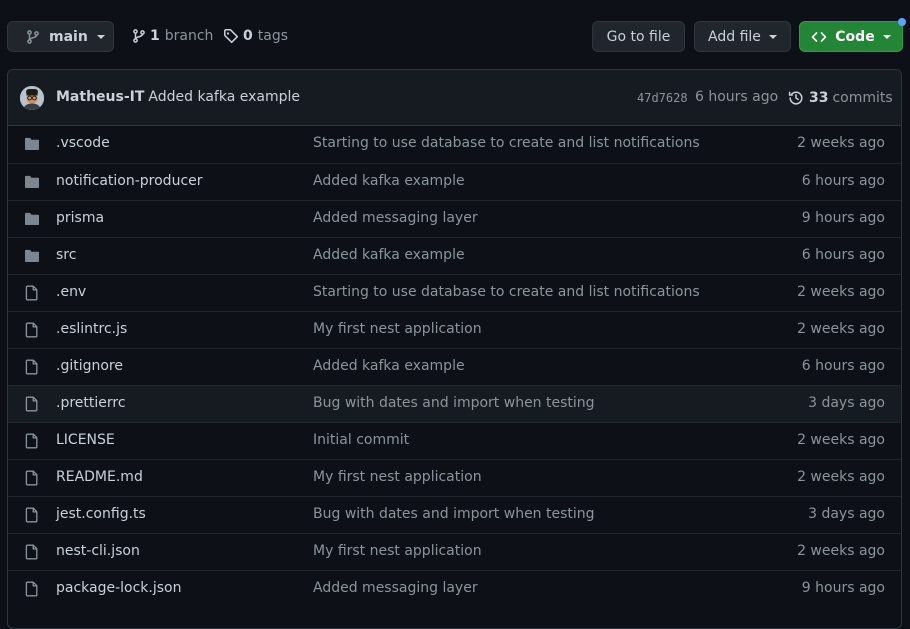 The height and width of the screenshot is (629, 910). Describe the element at coordinates (66, 255) in the screenshot. I see `file-name-link: src` at that location.